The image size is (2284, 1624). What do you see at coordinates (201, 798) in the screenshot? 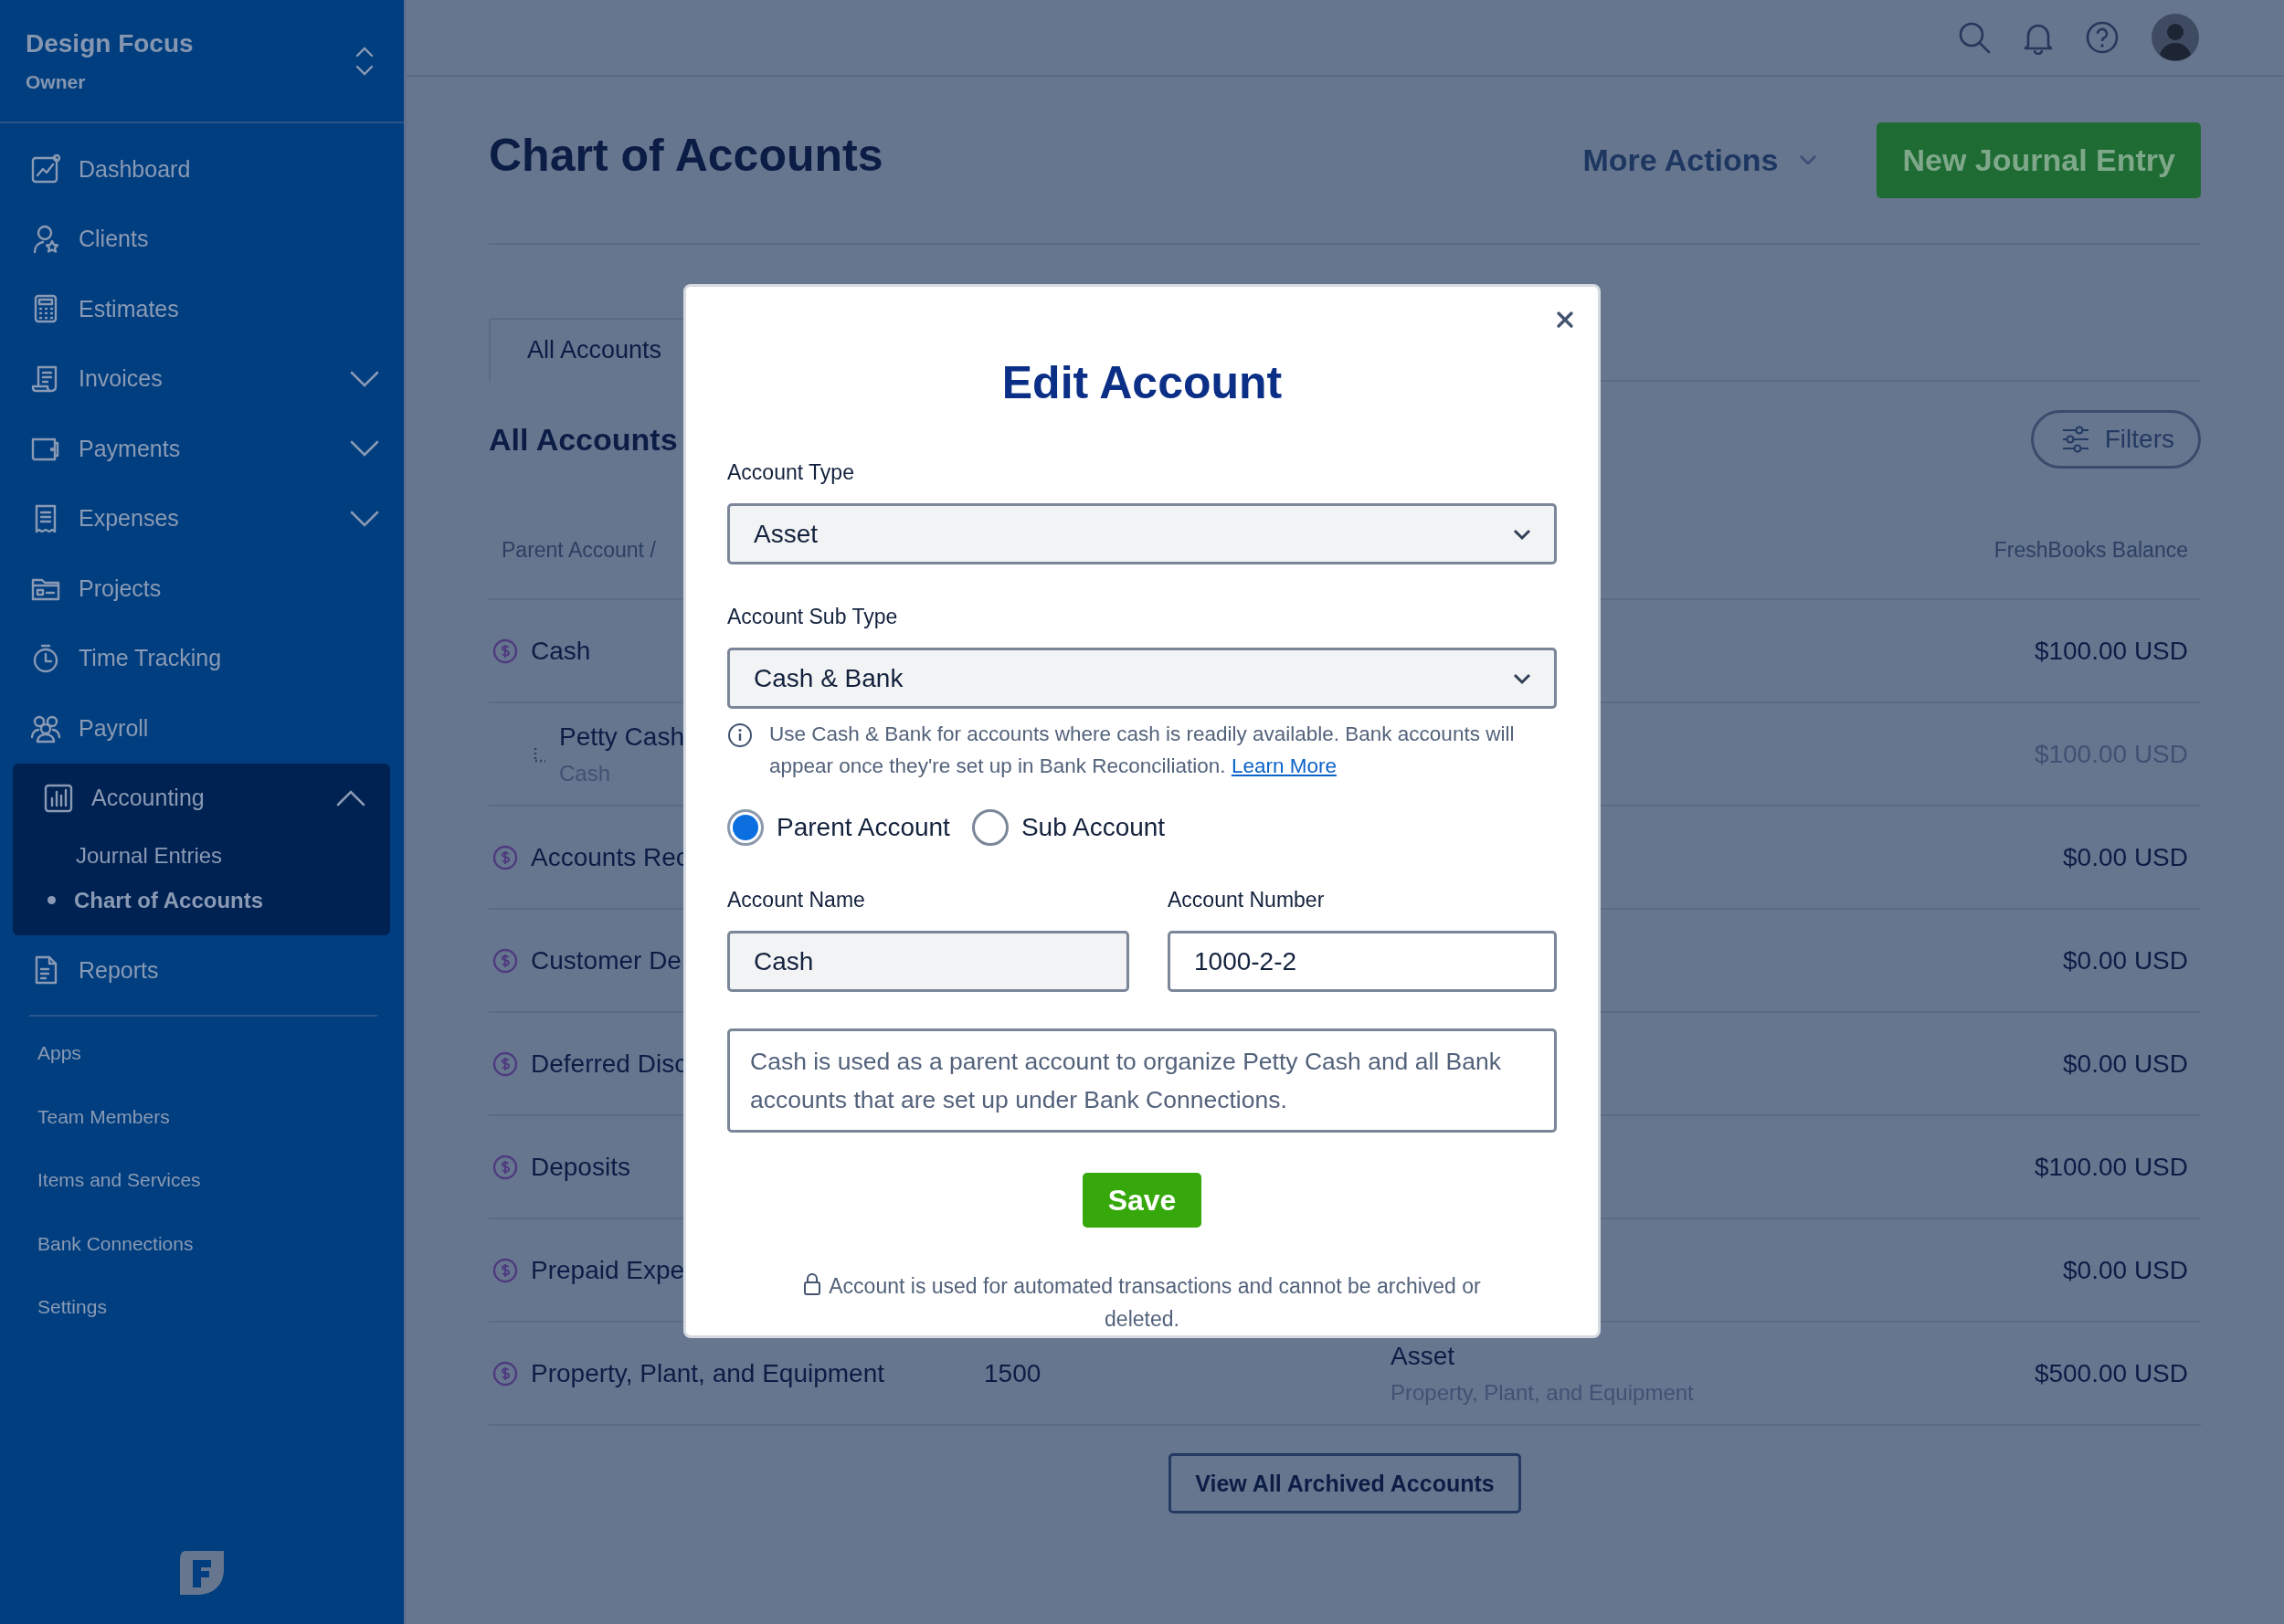
I see `sidebar-item: Accounting` at bounding box center [201, 798].